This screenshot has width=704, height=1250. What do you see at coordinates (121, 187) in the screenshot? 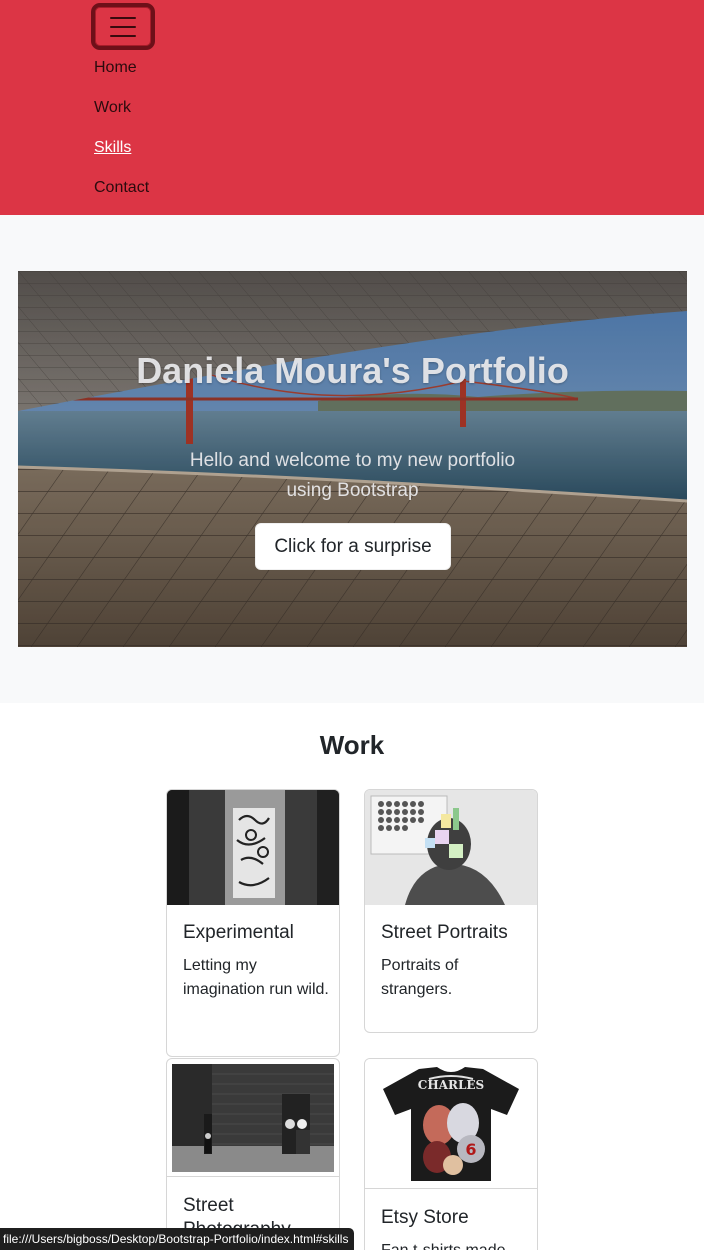
I see `nav-link-contact: Contact` at bounding box center [121, 187].